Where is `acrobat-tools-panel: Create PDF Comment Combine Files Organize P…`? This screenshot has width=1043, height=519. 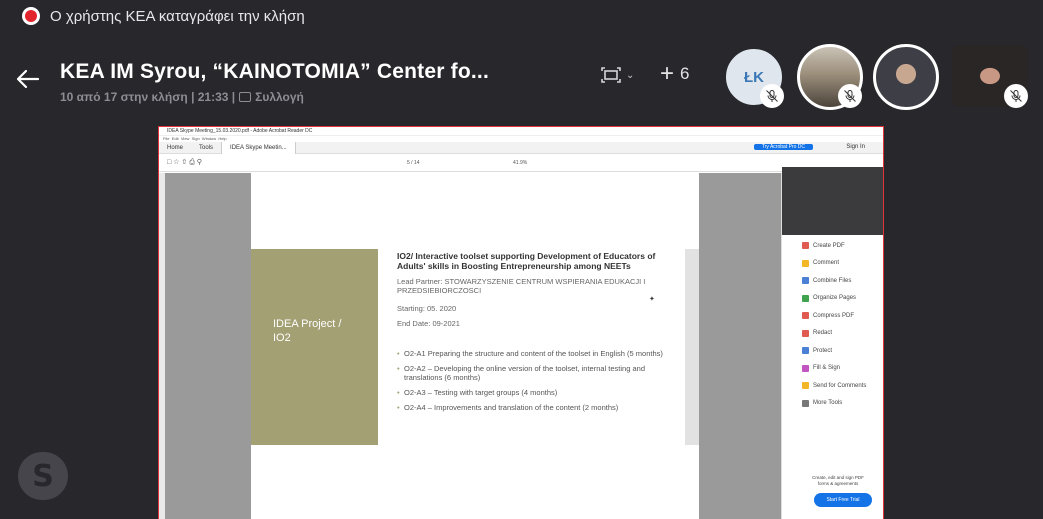 acrobat-tools-panel: Create PDF Comment Combine Files Organize P… is located at coordinates (832, 343).